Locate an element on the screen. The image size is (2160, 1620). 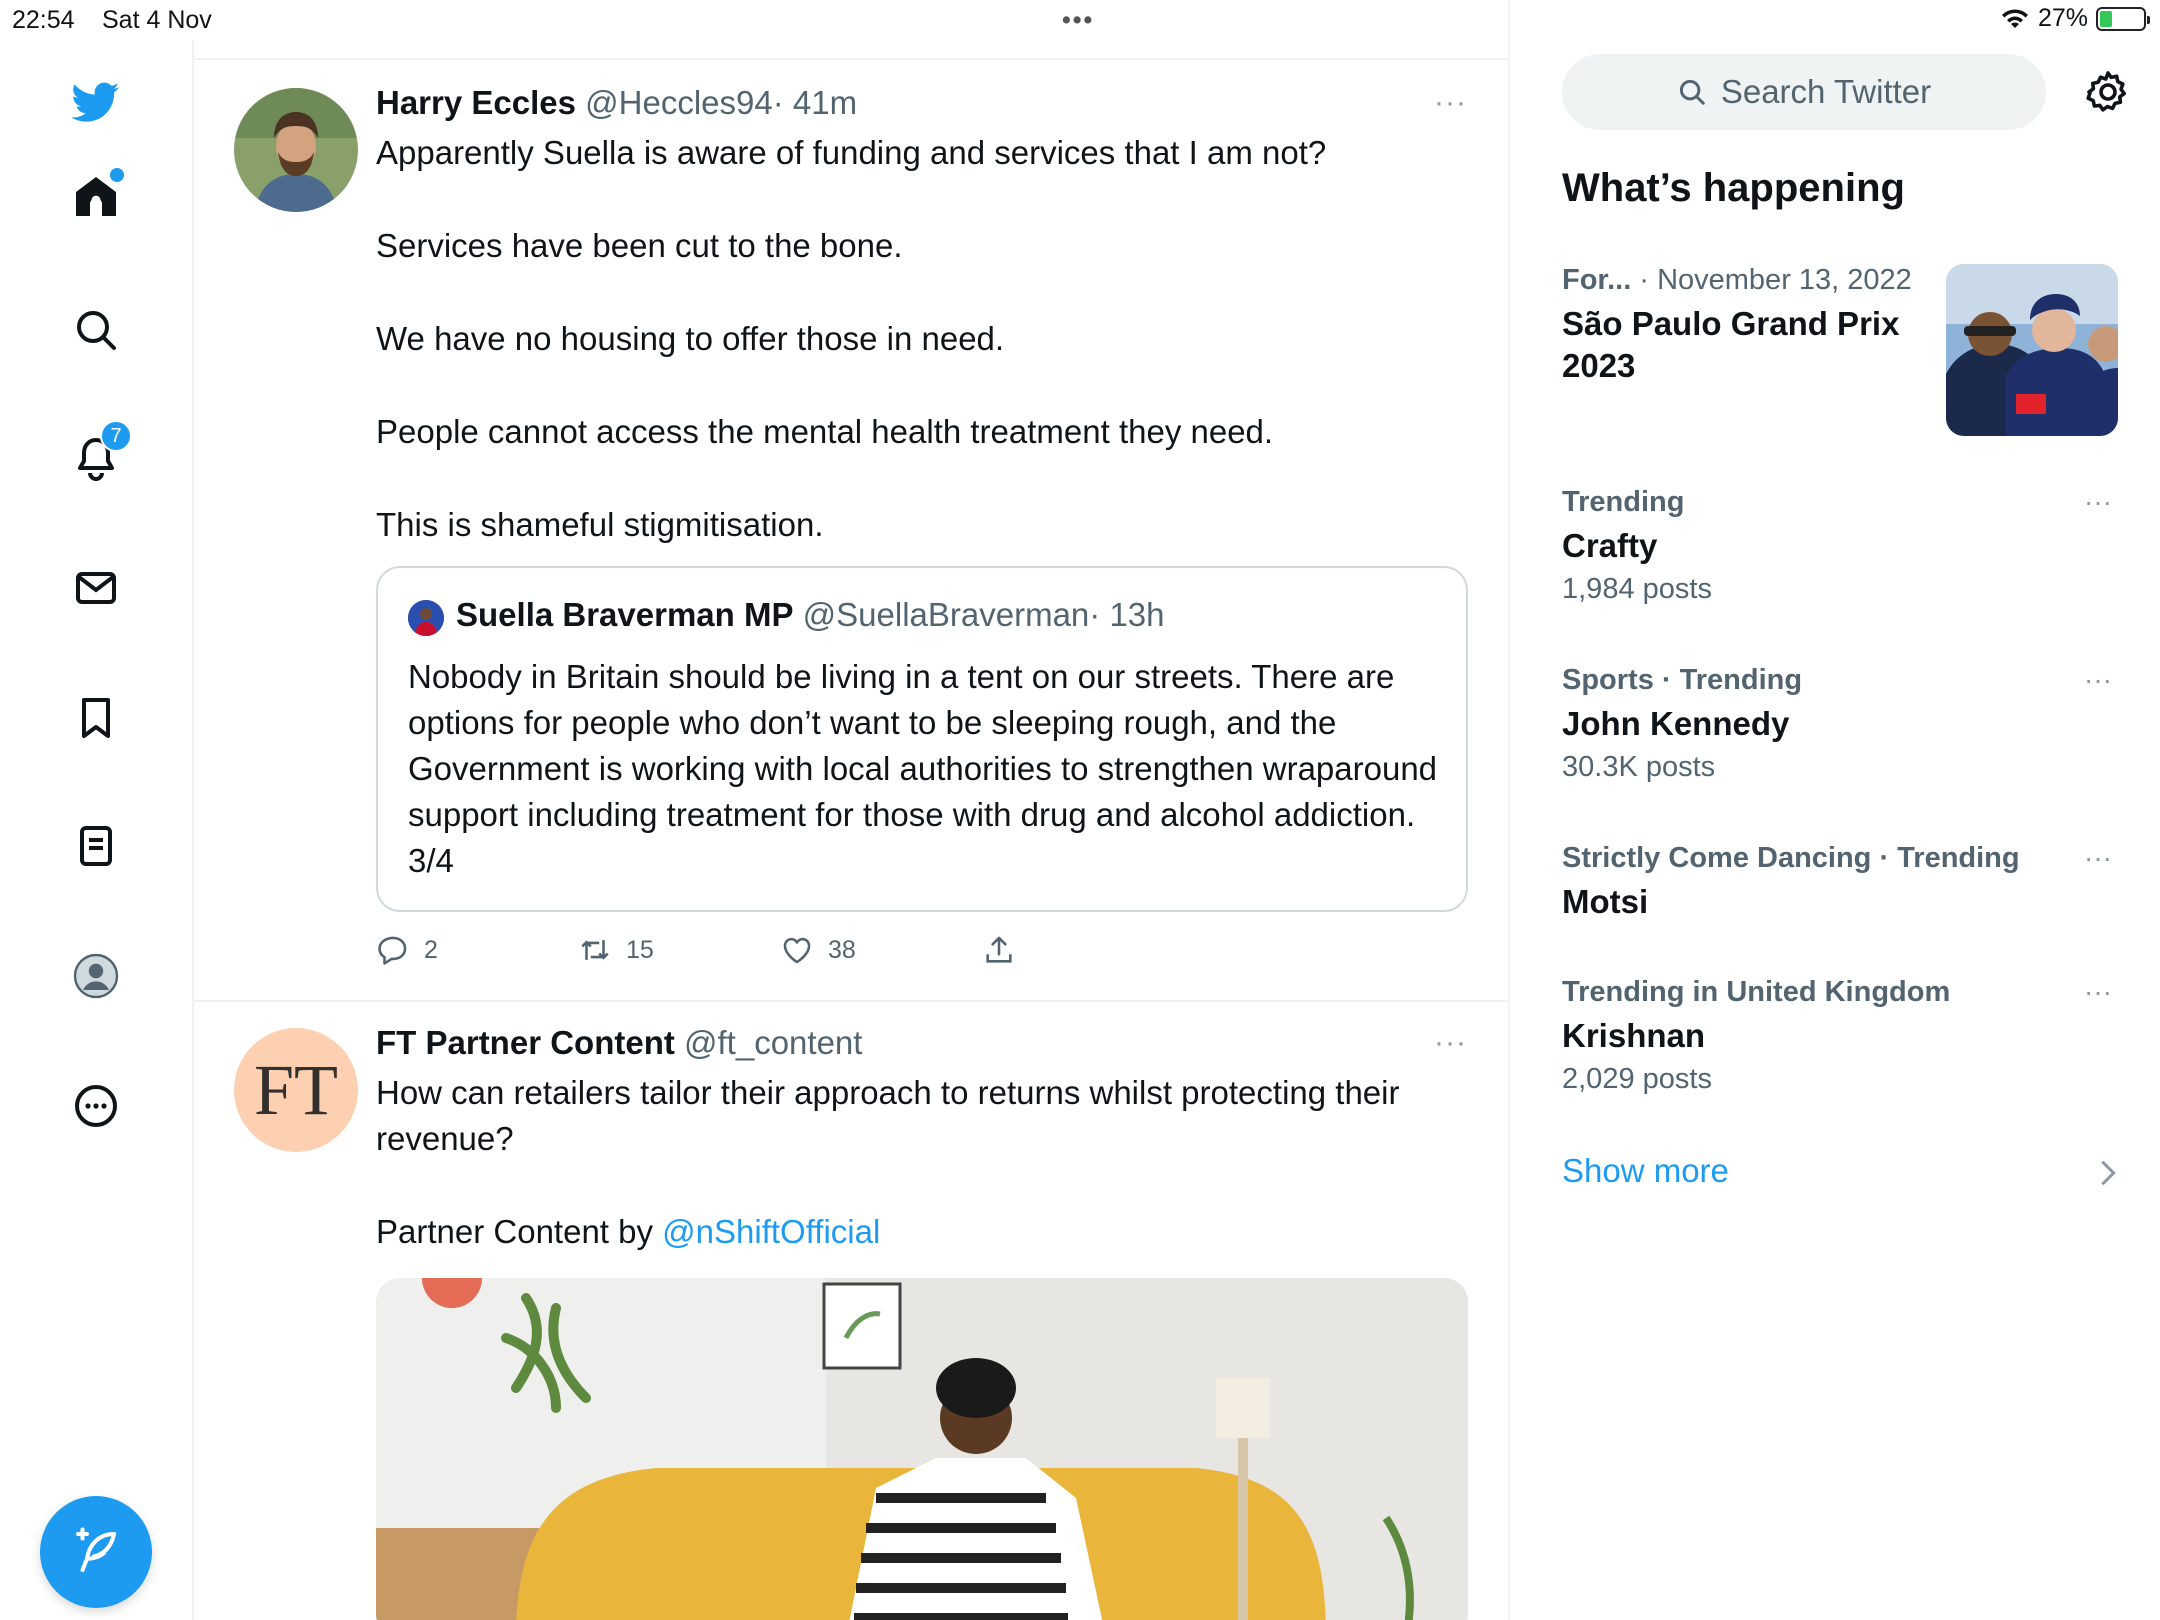
avatar-icon is located at coordinates (96, 976).